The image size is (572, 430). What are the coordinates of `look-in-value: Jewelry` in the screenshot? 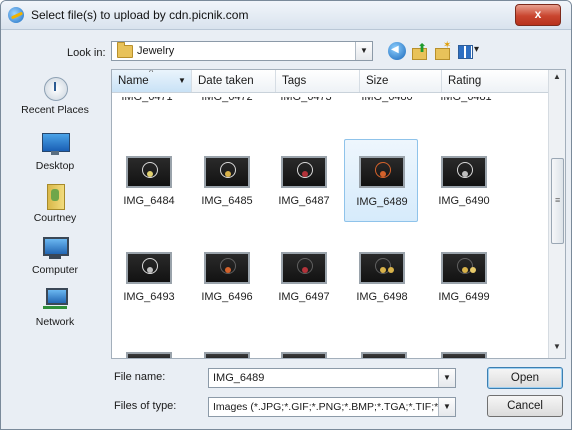 It's located at (156, 51).